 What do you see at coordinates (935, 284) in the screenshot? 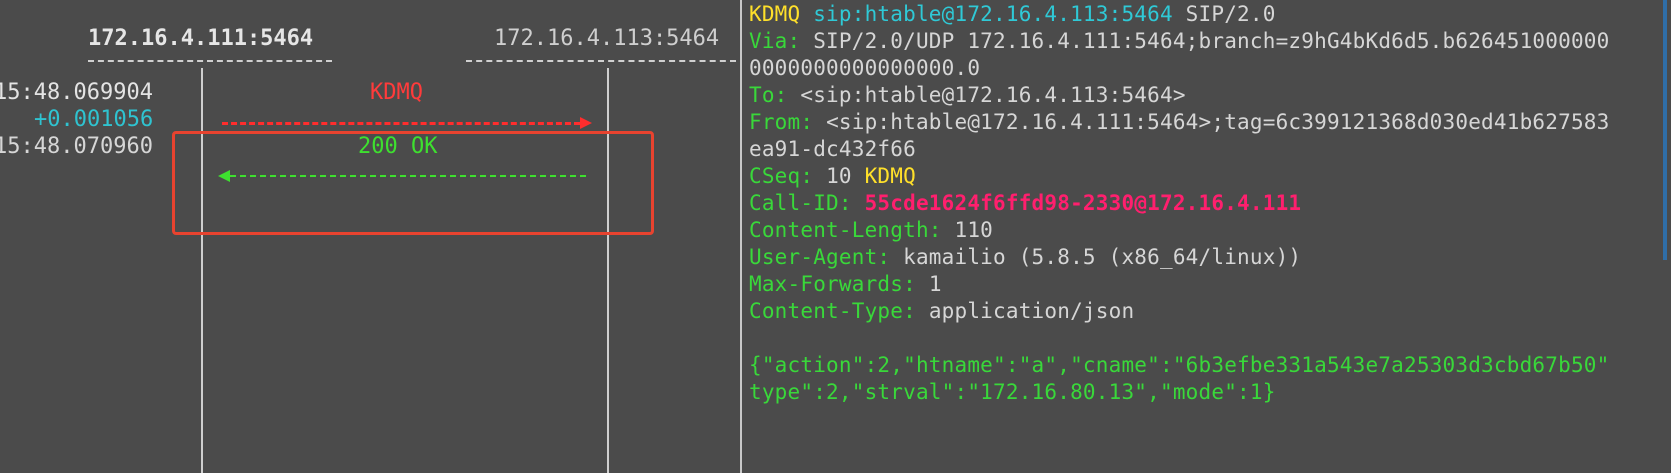
I see `header-value: 1` at bounding box center [935, 284].